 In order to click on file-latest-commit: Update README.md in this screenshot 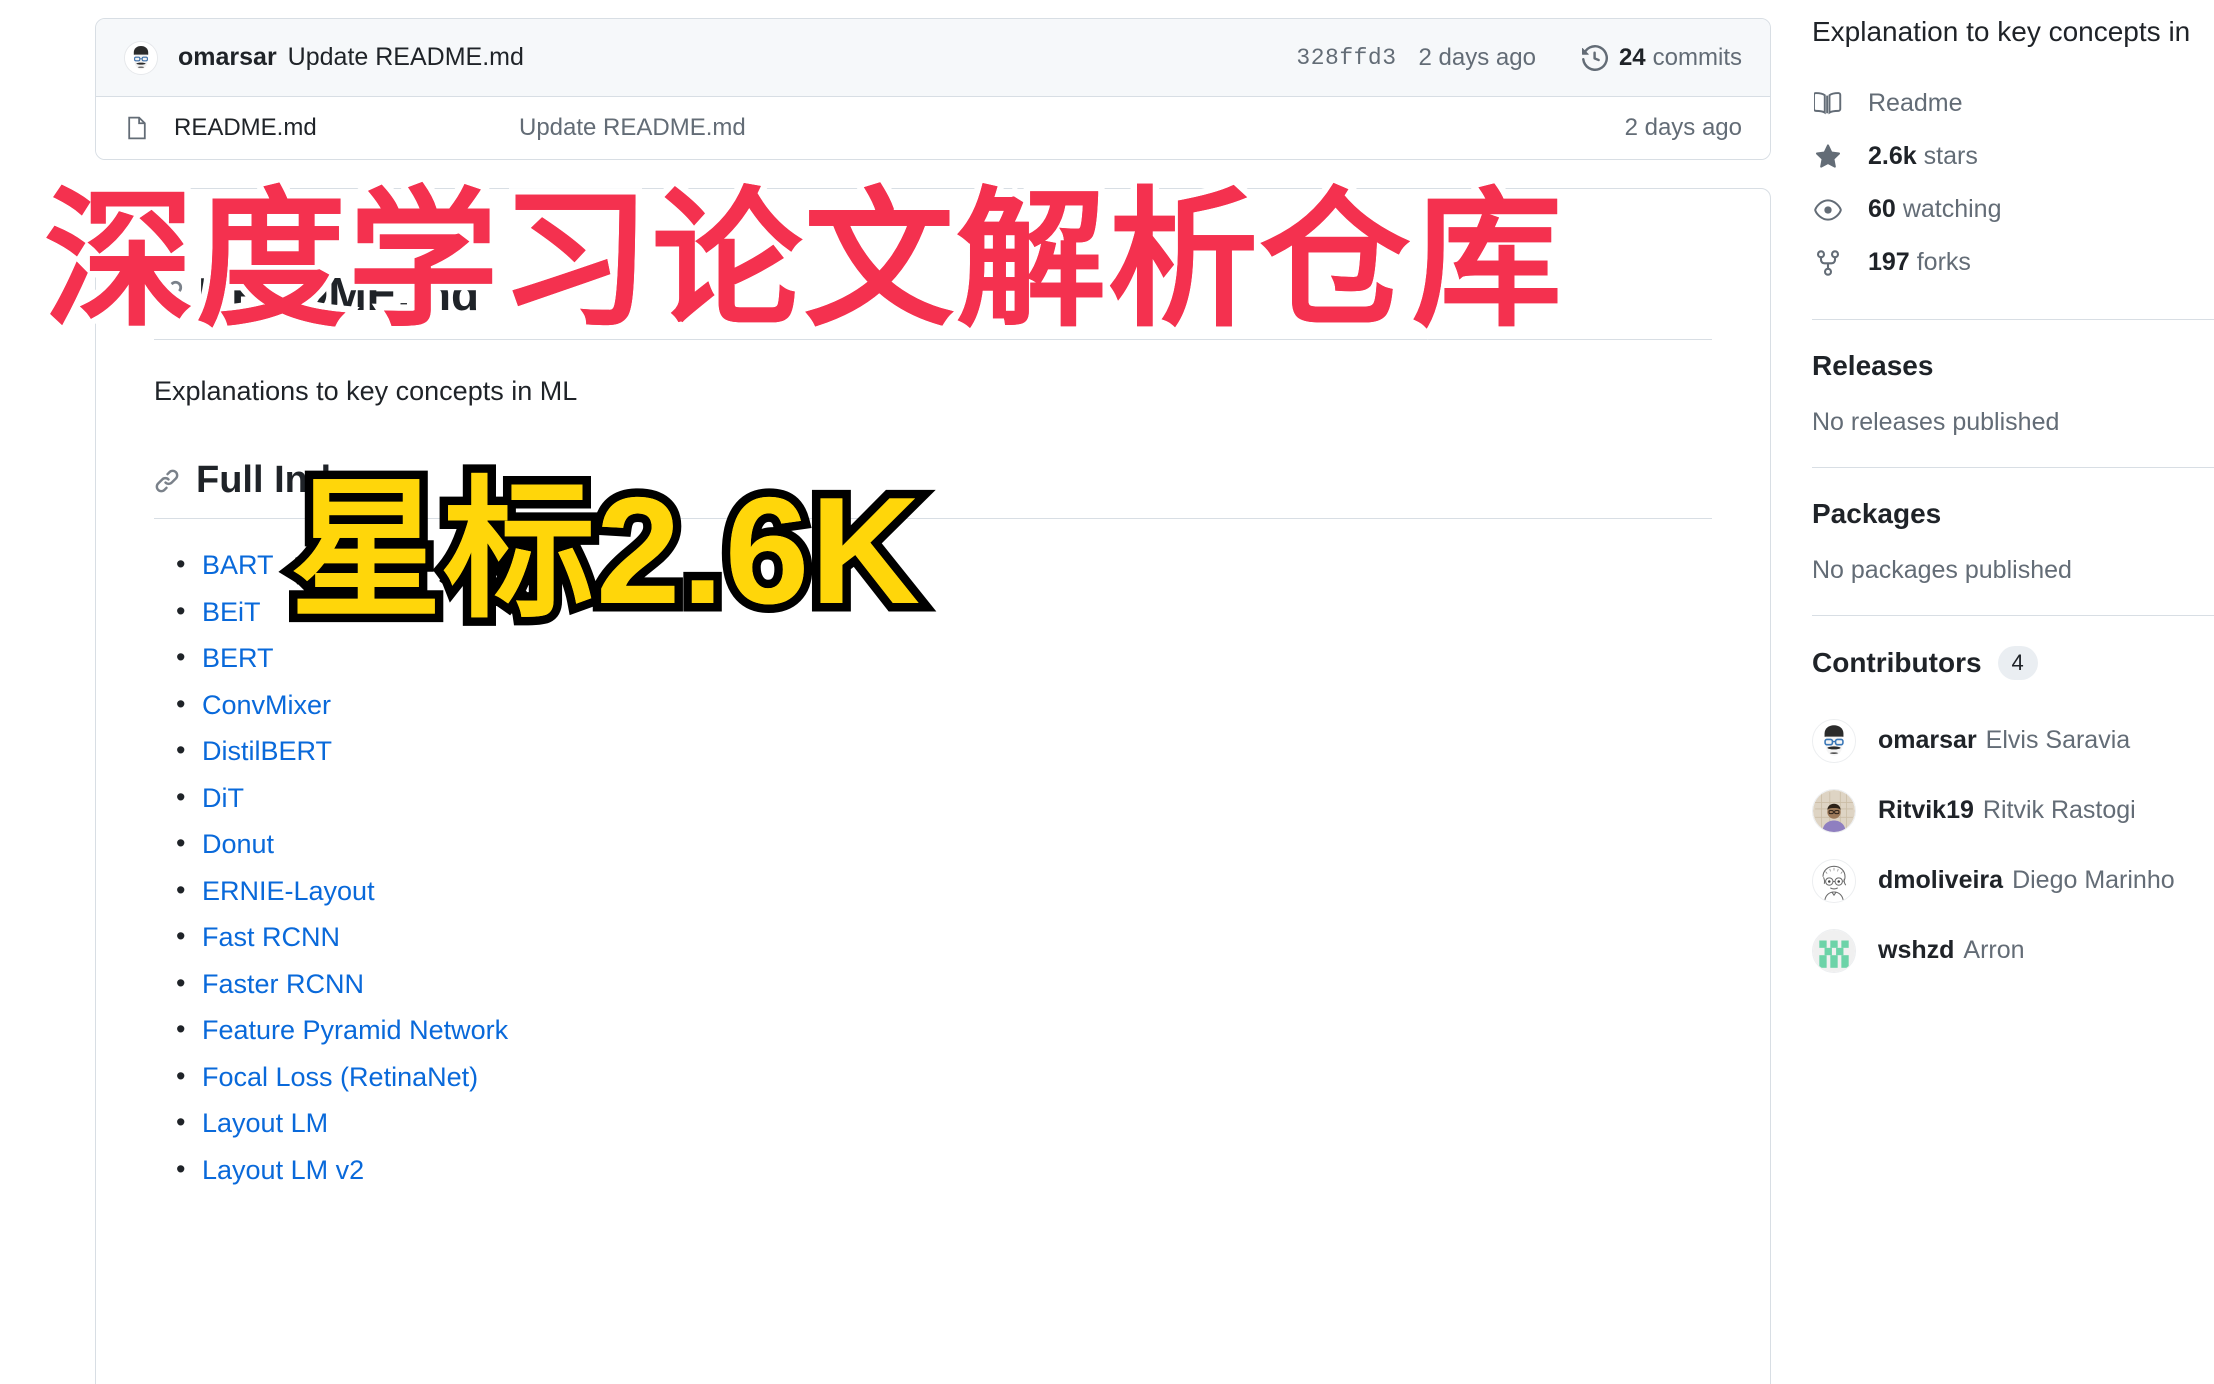, I will do `click(1072, 128)`.